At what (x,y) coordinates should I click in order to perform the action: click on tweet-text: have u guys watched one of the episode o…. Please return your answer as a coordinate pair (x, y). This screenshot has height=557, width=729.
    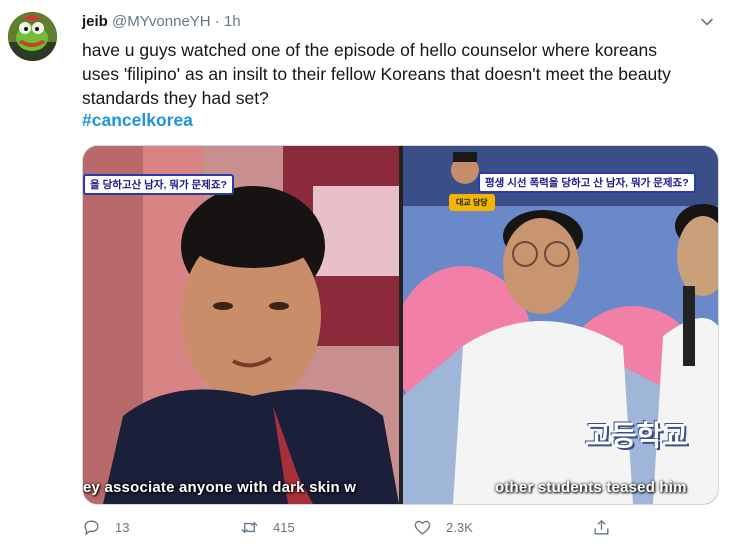
    Looking at the image, I should click on (397, 74).